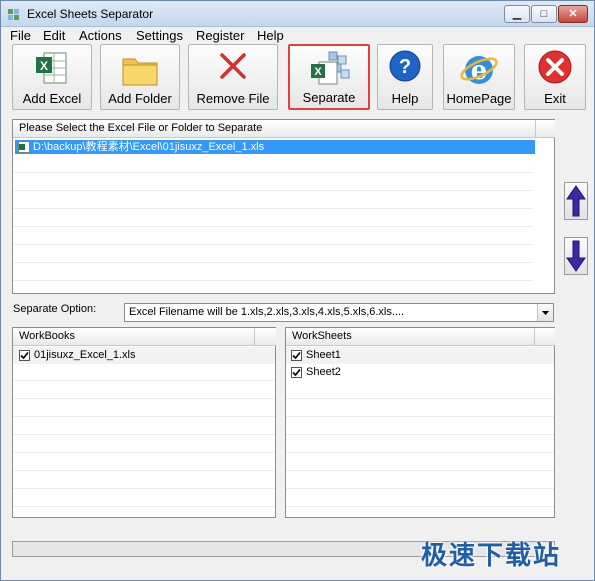 Image resolution: width=595 pixels, height=581 pixels. I want to click on move-down-button, so click(576, 256).